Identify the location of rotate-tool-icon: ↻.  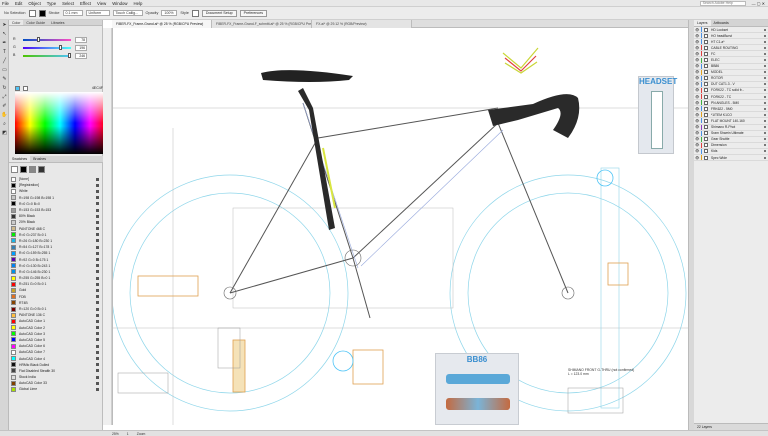
(4, 88).